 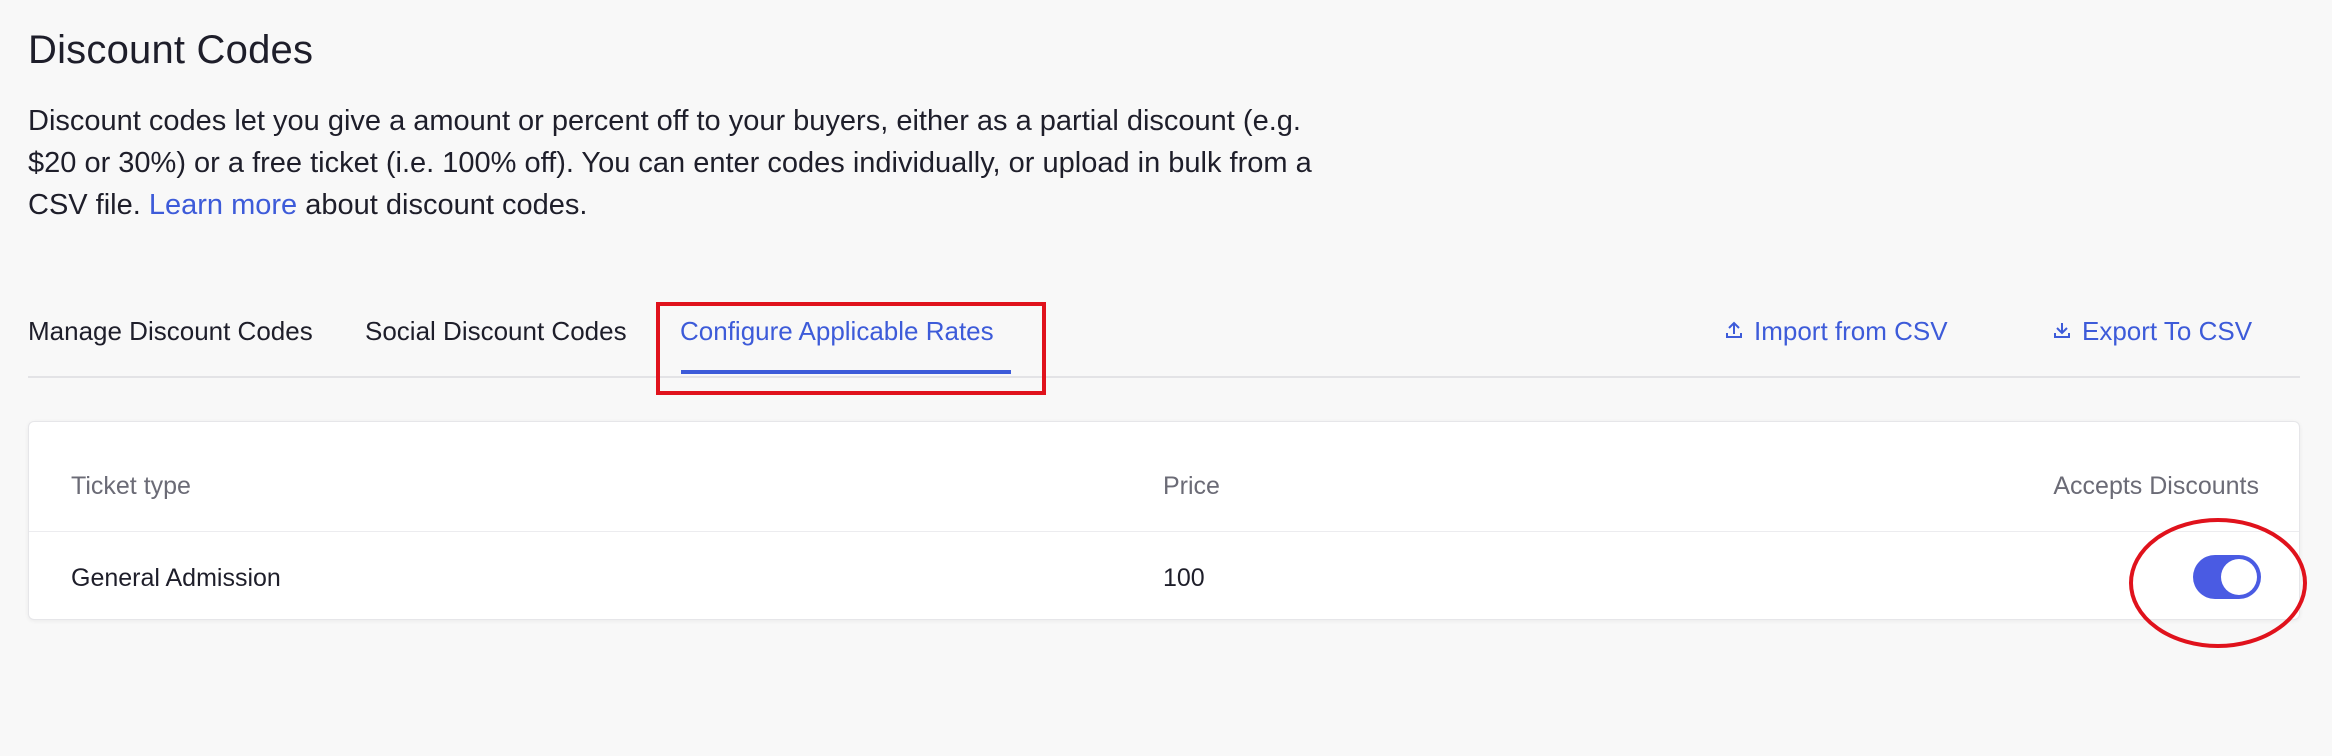 I want to click on row-divider, so click(x=1164, y=531).